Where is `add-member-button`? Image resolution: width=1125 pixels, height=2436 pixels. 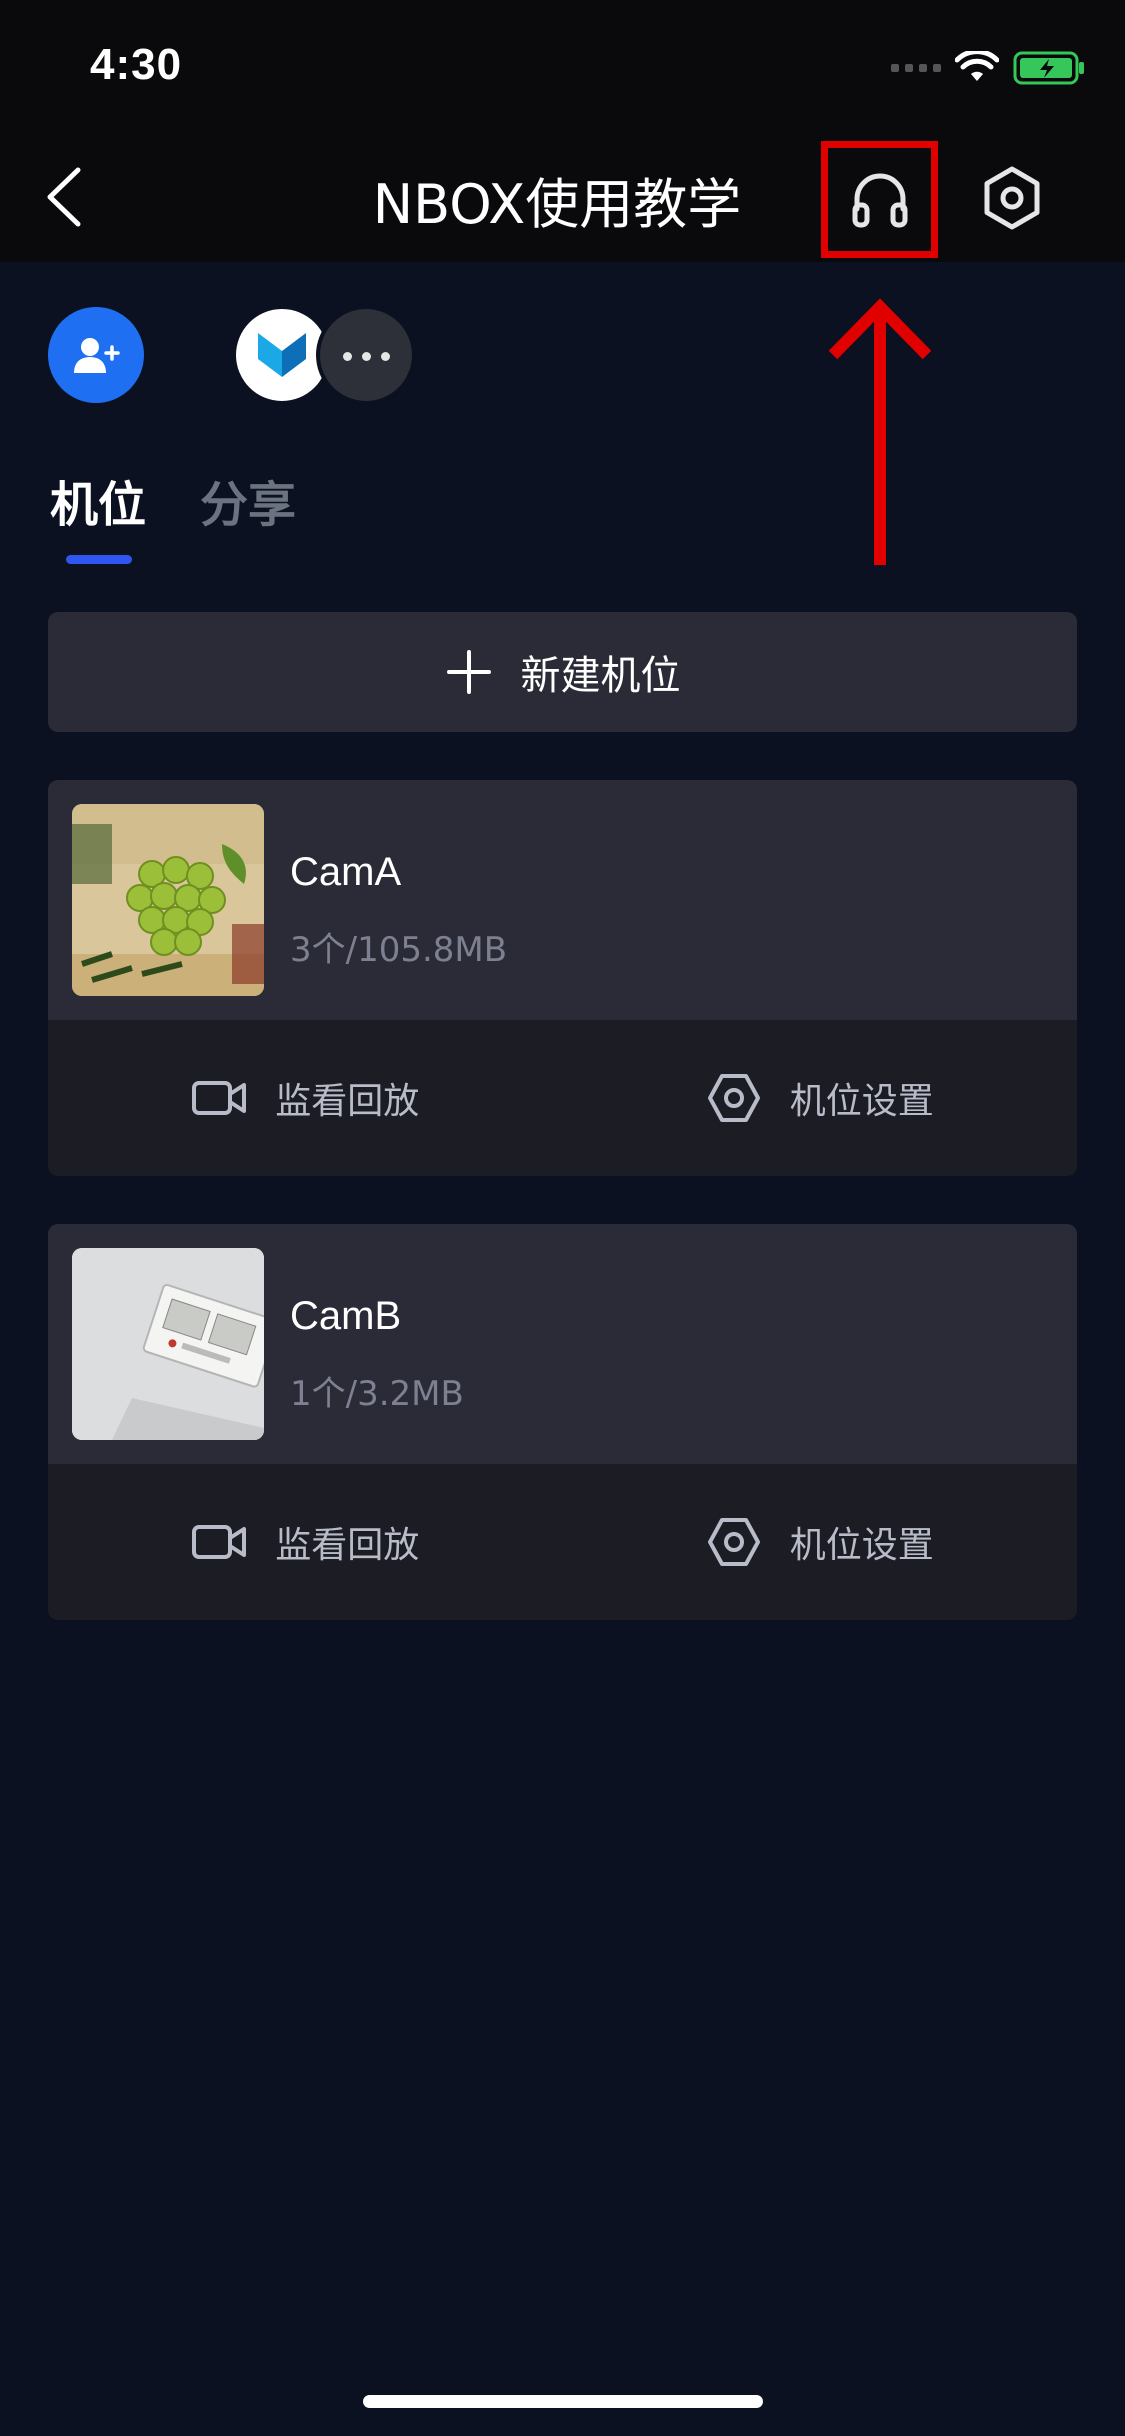
add-member-button is located at coordinates (96, 355).